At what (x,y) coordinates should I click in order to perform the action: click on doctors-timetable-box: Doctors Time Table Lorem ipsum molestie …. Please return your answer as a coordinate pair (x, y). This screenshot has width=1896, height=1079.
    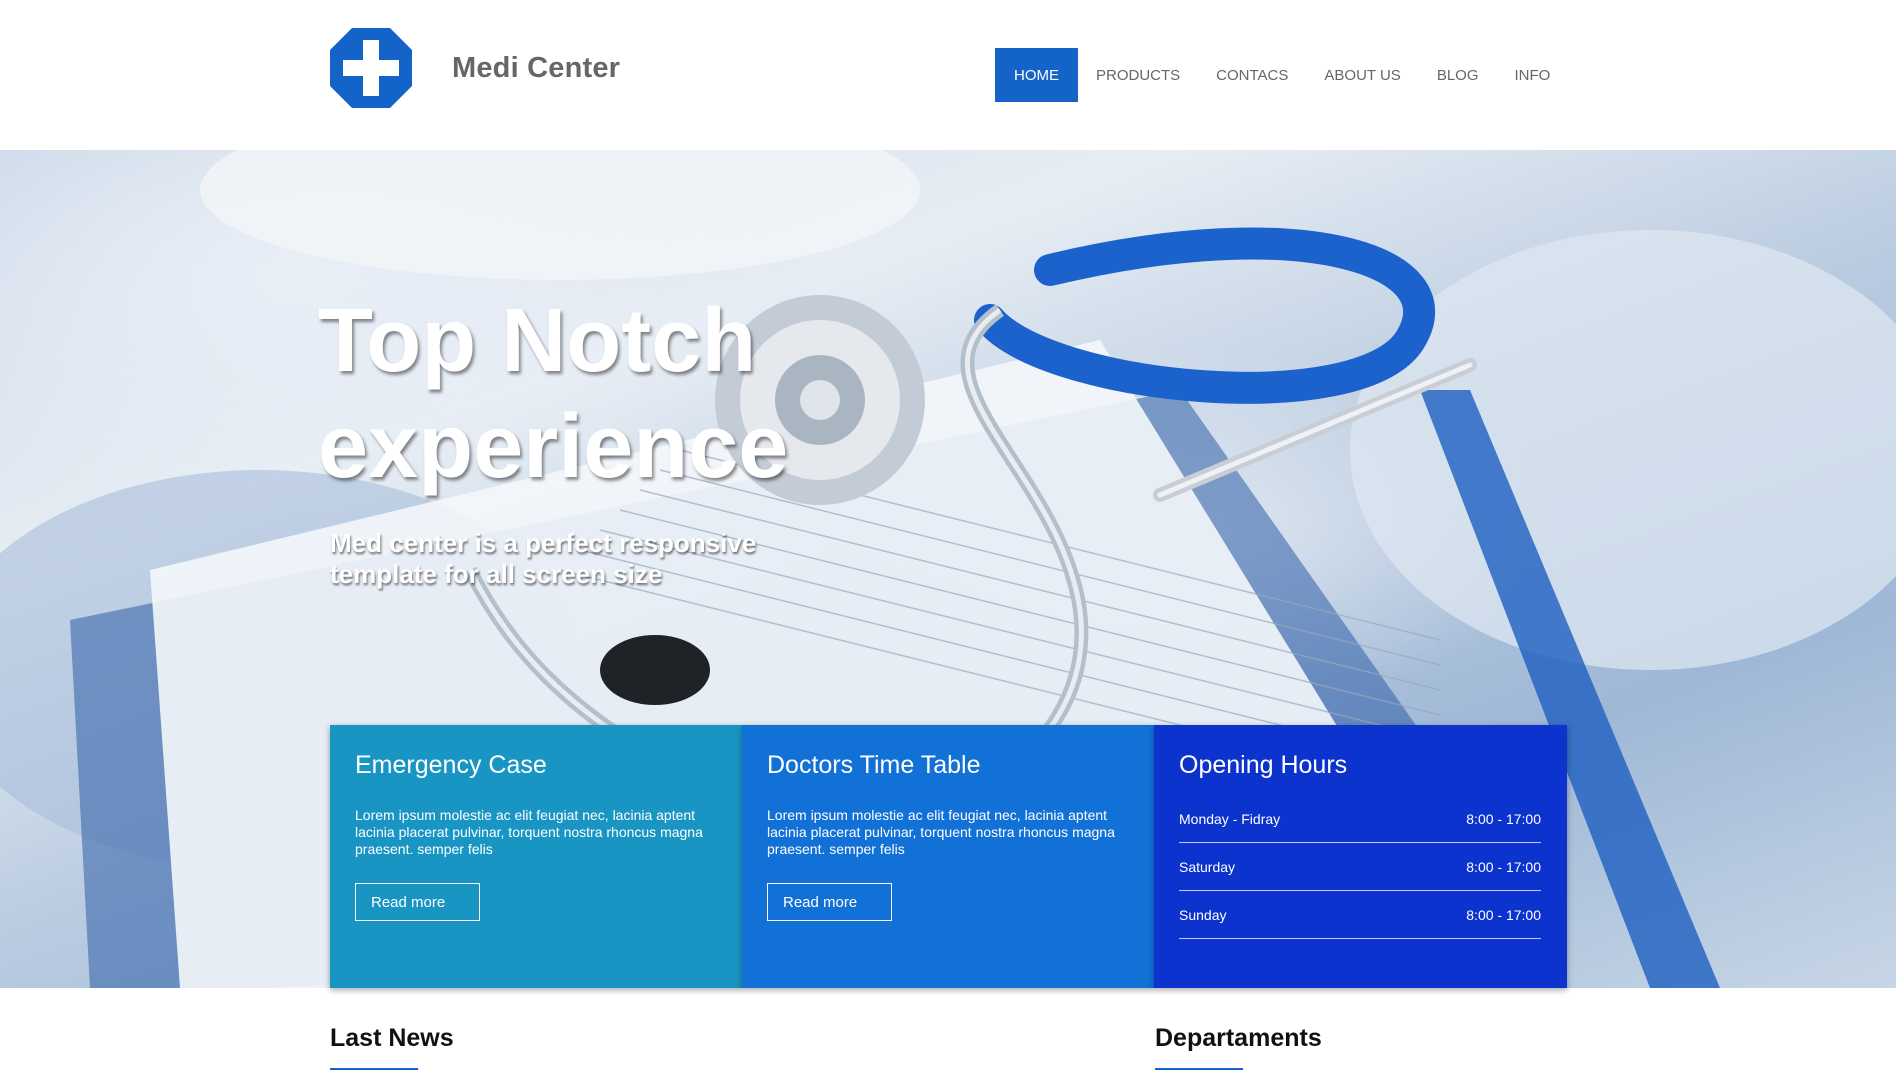
    Looking at the image, I should click on (948, 856).